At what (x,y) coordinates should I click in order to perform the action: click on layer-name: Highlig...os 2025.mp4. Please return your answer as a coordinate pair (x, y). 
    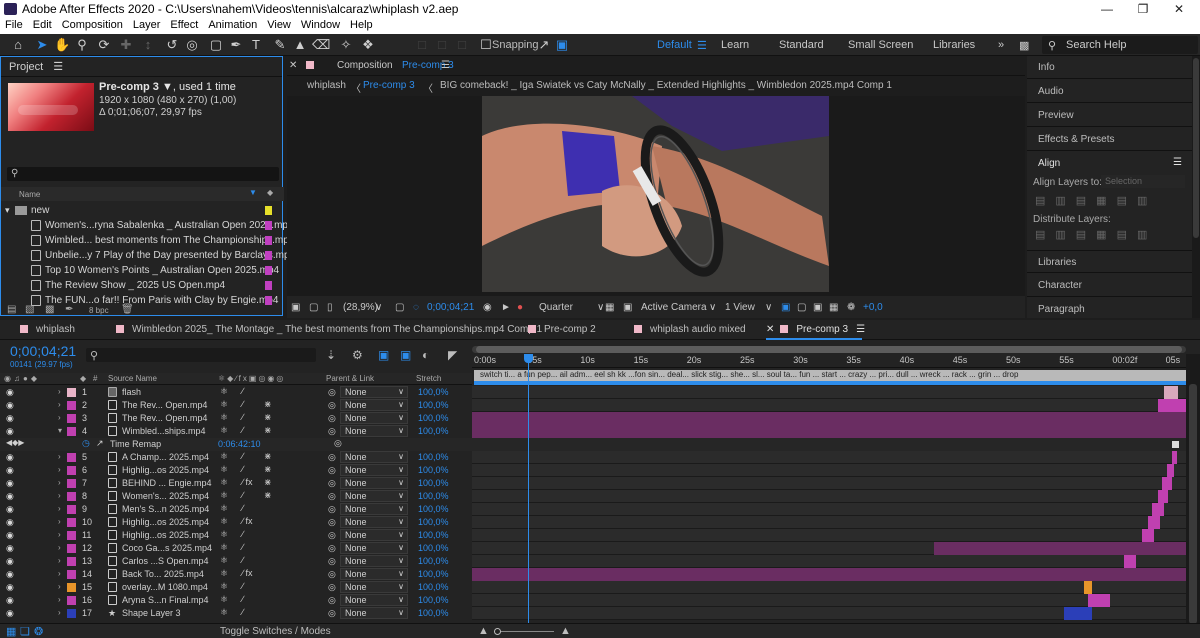
    Looking at the image, I should click on (165, 535).